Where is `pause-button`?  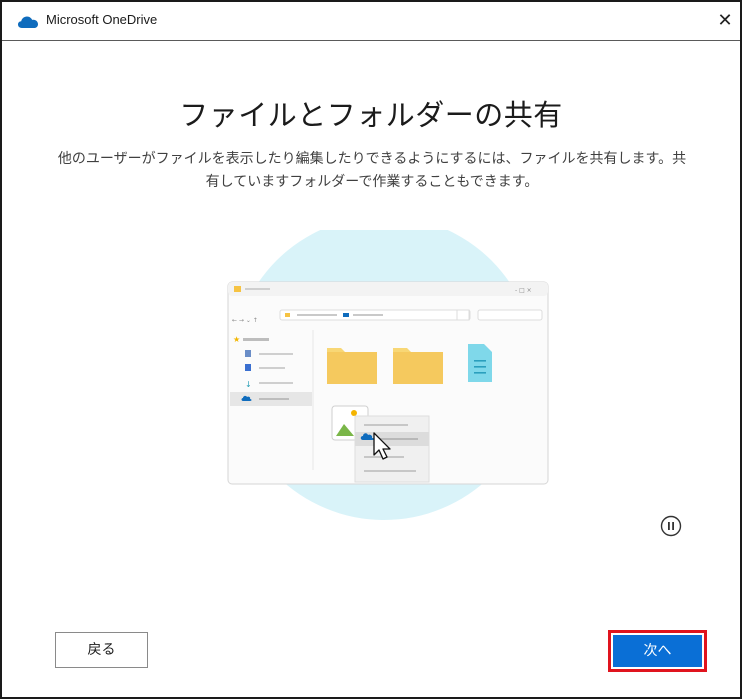 pause-button is located at coordinates (671, 526).